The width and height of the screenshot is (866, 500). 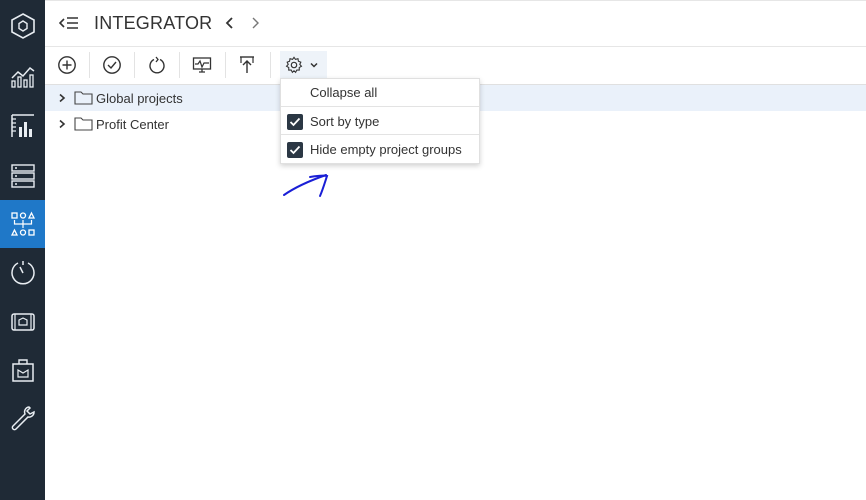 I want to click on sidebar-item-home, so click(x=22, y=26).